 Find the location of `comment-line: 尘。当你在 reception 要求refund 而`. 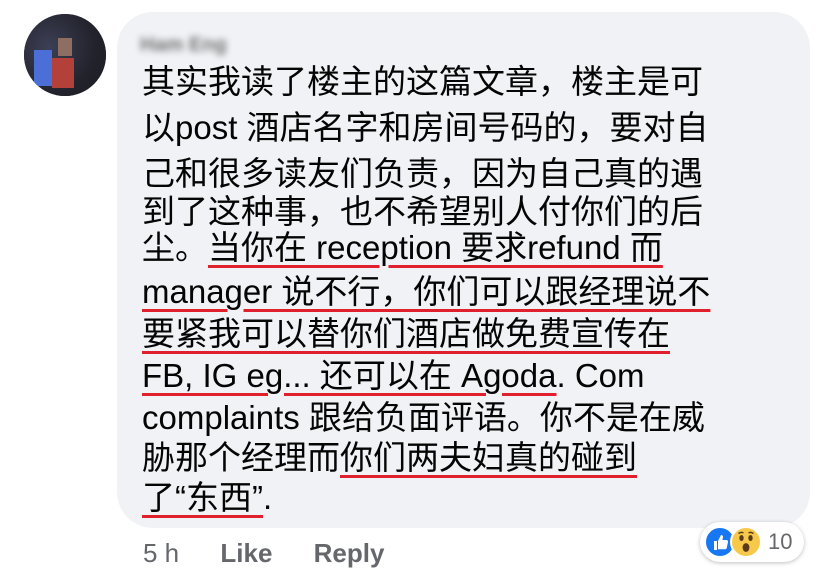

comment-line: 尘。当你在 reception 要求refund 而 is located at coordinates (402, 248).